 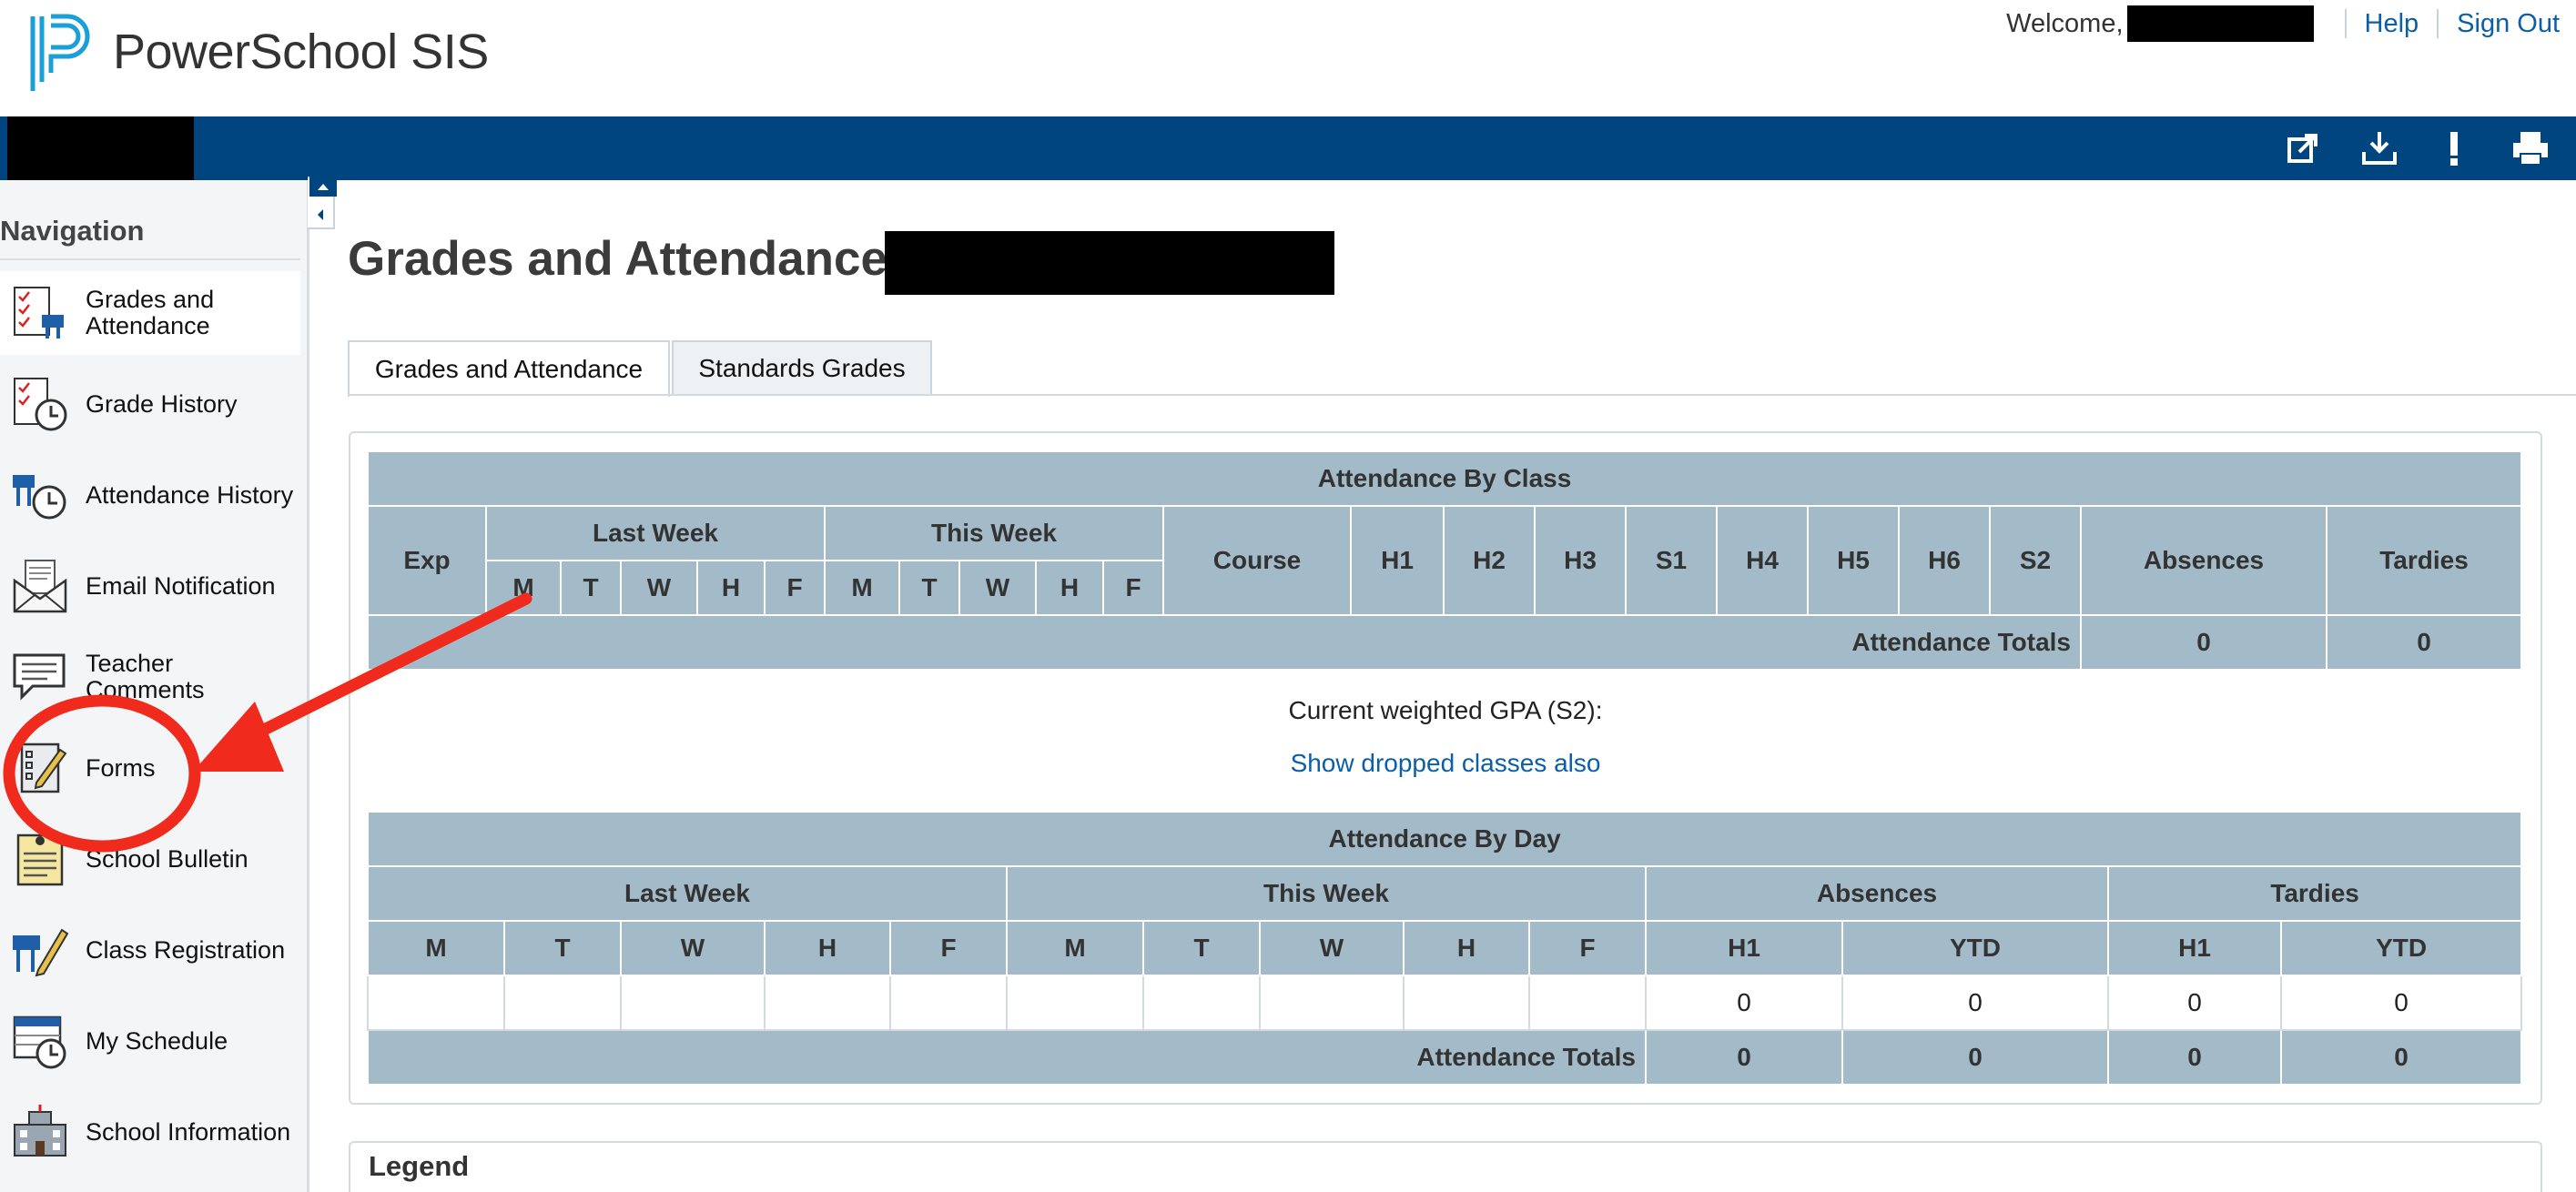 What do you see at coordinates (323, 187) in the screenshot?
I see `collapse-header-button` at bounding box center [323, 187].